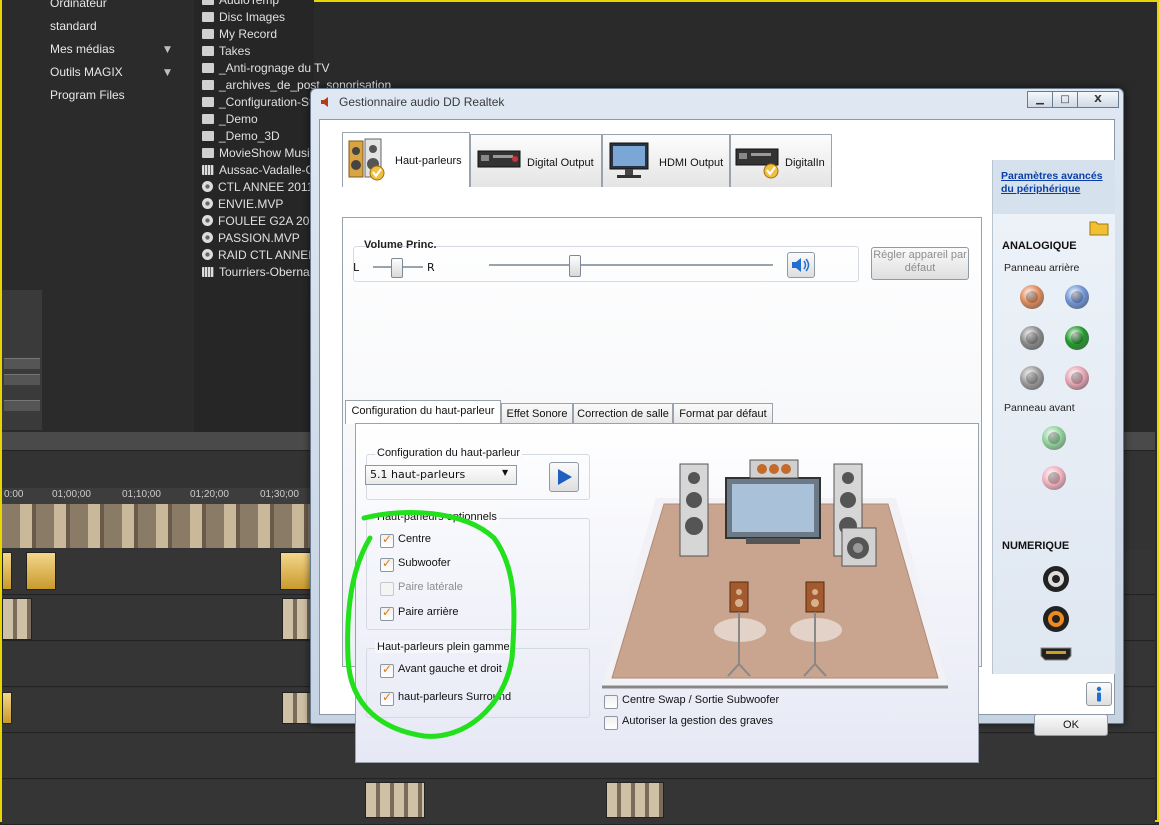 Image resolution: width=1159 pixels, height=825 pixels. Describe the element at coordinates (578, 802) in the screenshot. I see `timeline-track` at that location.